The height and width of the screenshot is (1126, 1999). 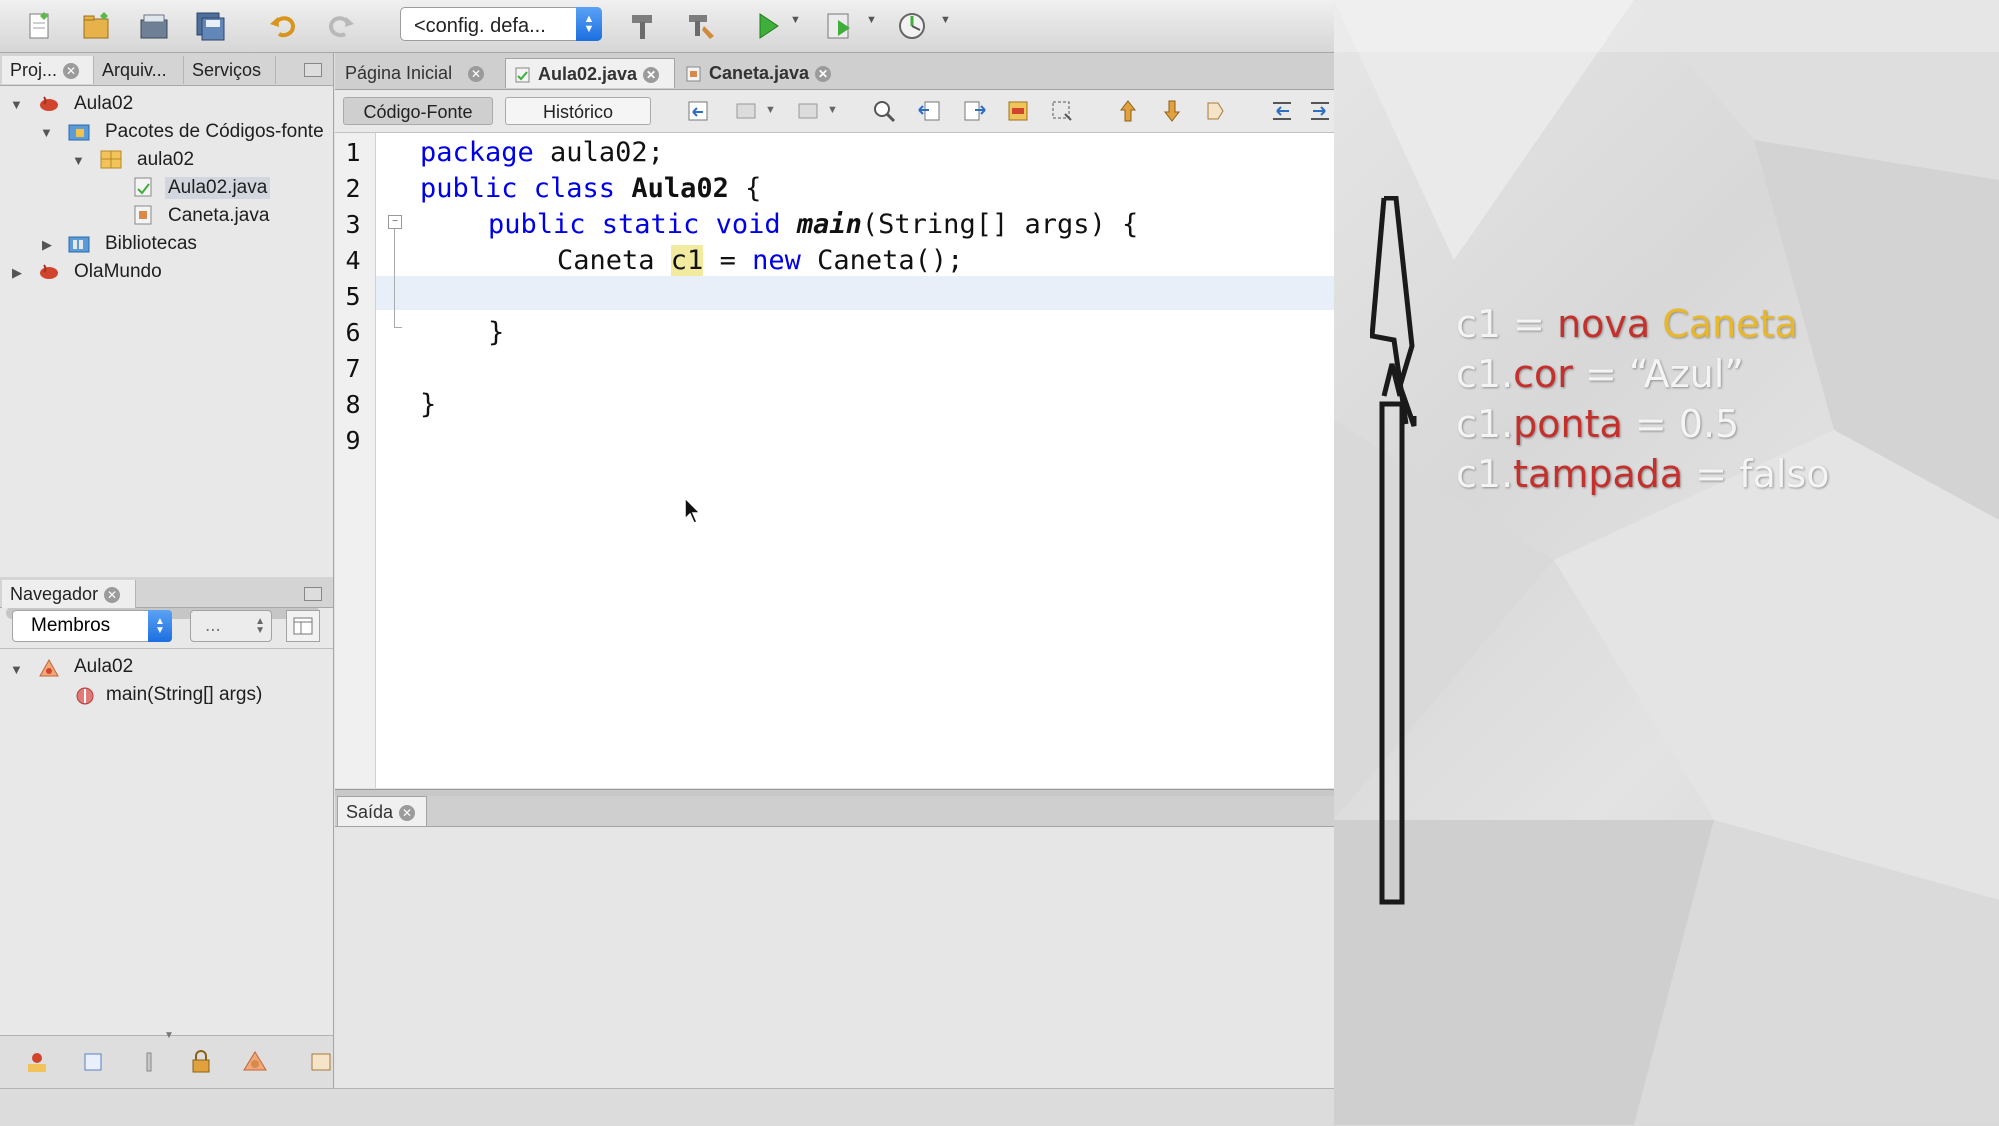 I want to click on find-icon, so click(x=884, y=111).